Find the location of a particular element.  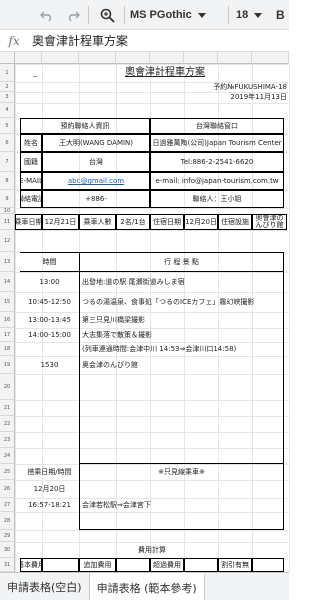

font-name-select: MS PGothic is located at coordinates (175, 15).